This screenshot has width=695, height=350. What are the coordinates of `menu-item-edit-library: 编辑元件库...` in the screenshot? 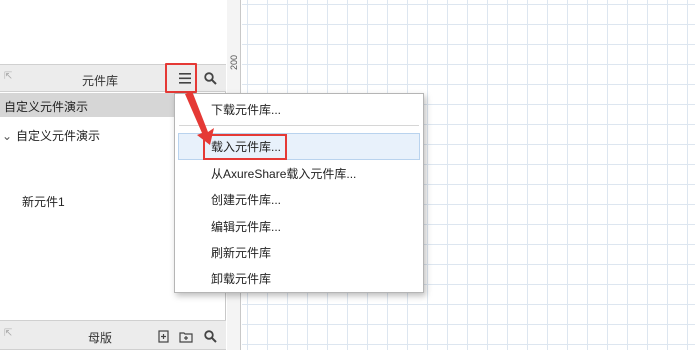 It's located at (246, 227).